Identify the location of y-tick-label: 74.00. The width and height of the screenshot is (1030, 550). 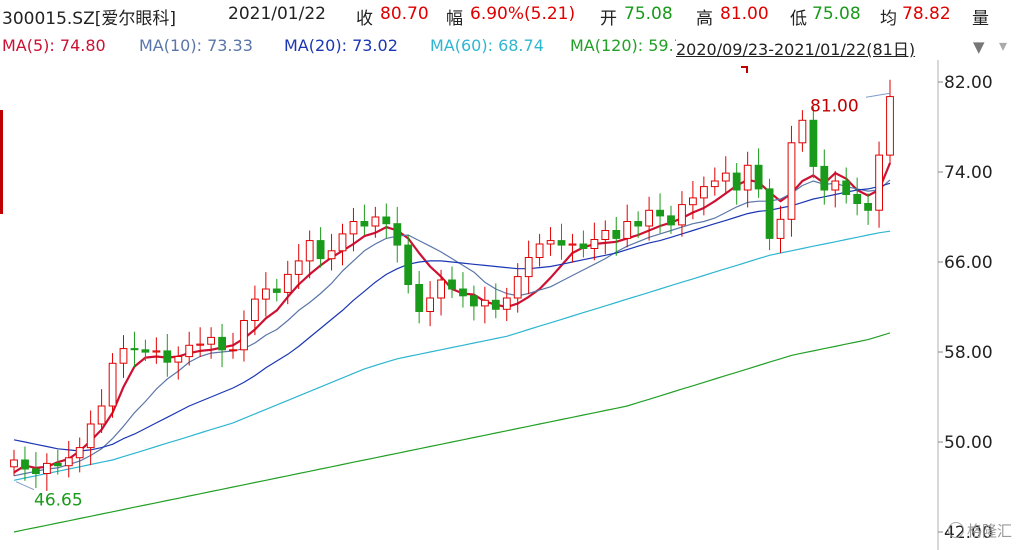
(968, 173).